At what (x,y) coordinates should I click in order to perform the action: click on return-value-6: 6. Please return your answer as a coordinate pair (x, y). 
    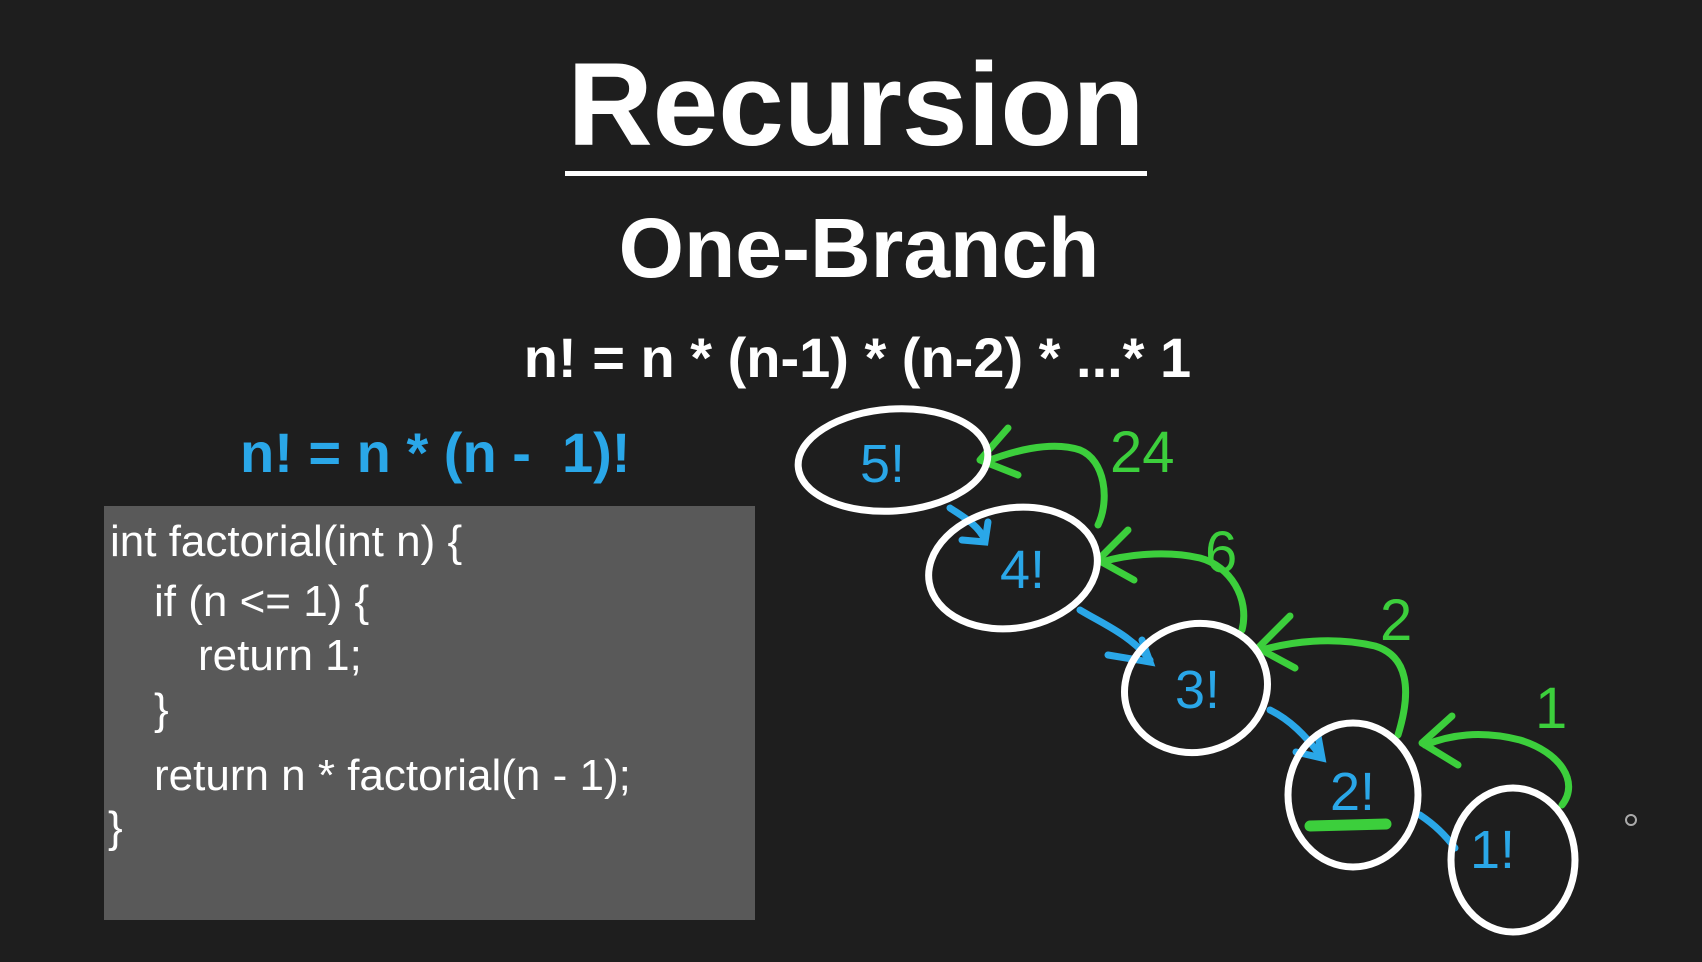
    Looking at the image, I should click on (1221, 552).